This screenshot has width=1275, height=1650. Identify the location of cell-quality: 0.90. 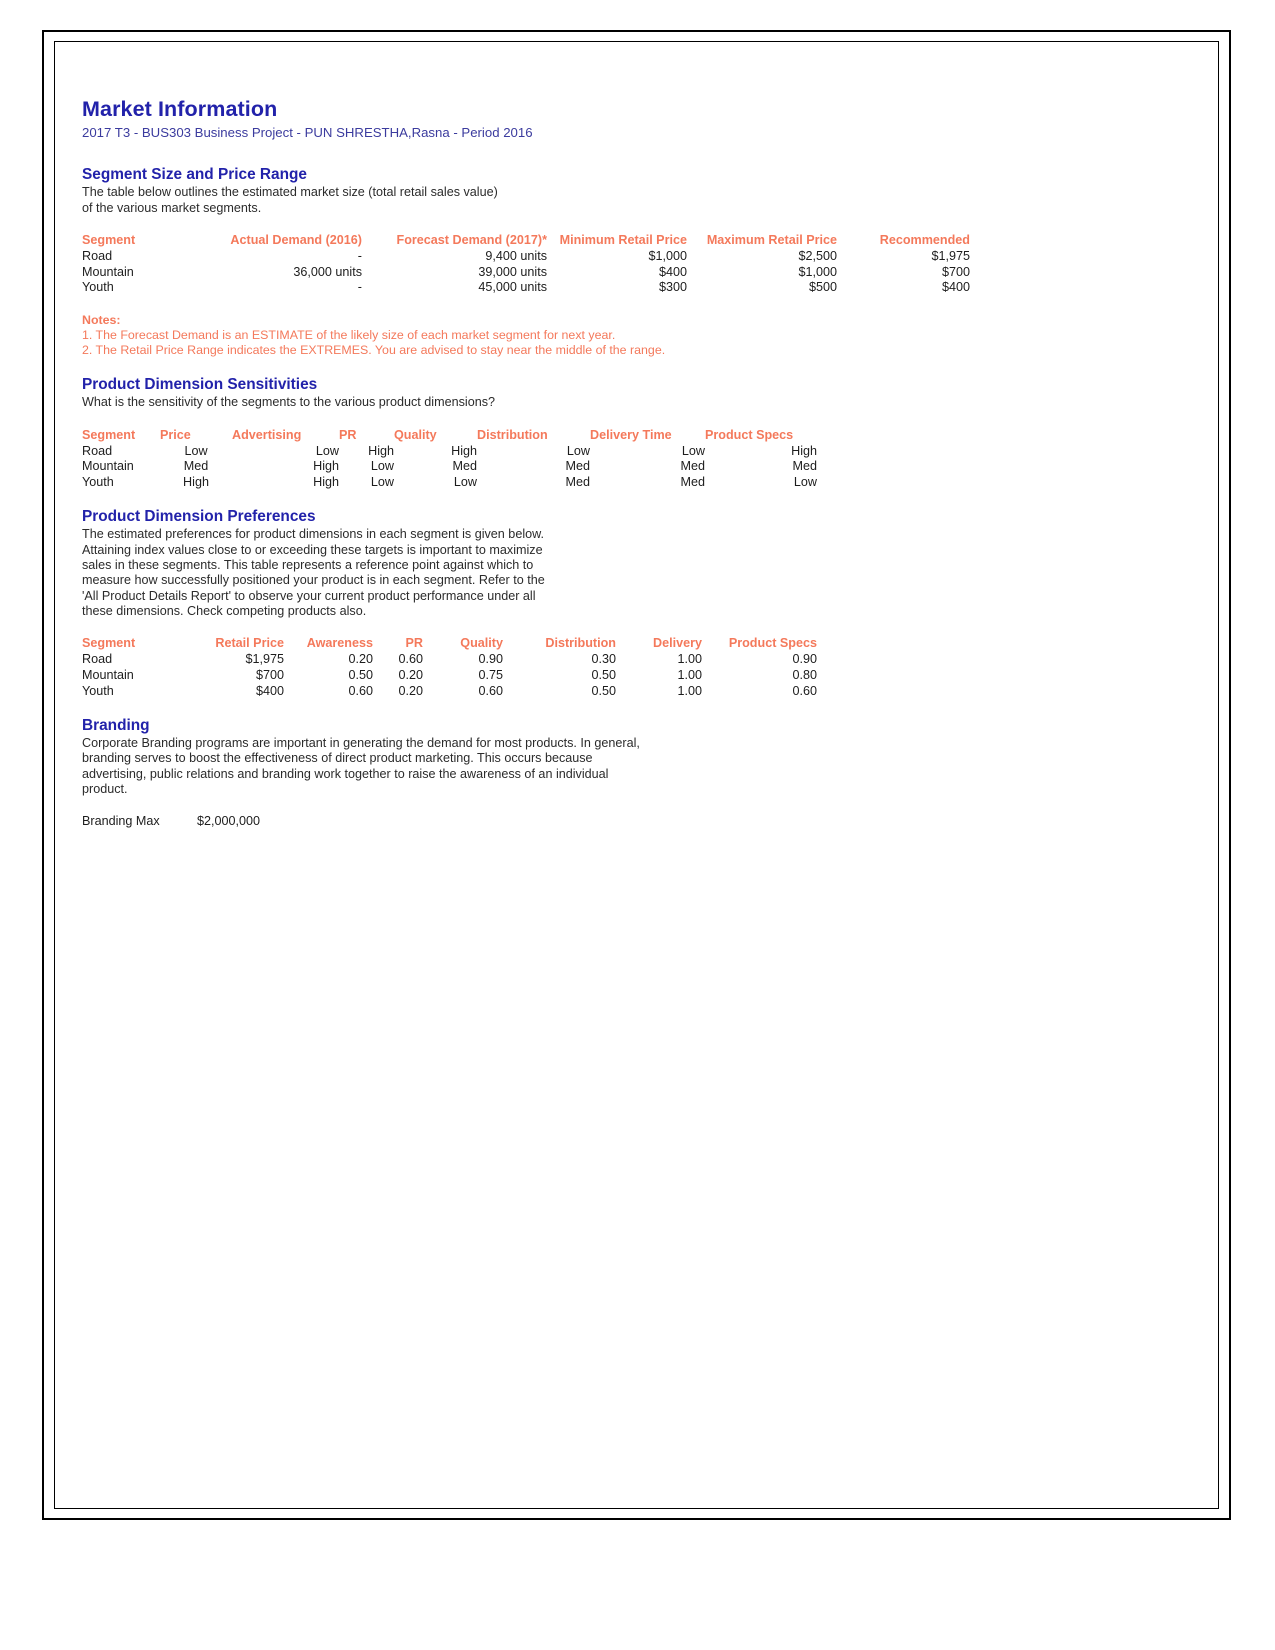
(490, 659).